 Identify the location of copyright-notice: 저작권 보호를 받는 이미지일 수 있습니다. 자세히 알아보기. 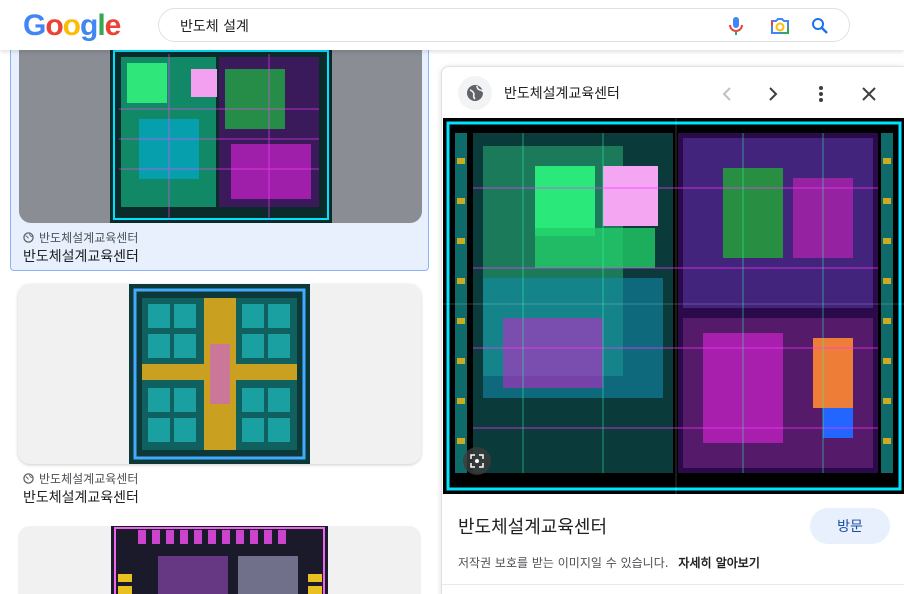
(609, 562).